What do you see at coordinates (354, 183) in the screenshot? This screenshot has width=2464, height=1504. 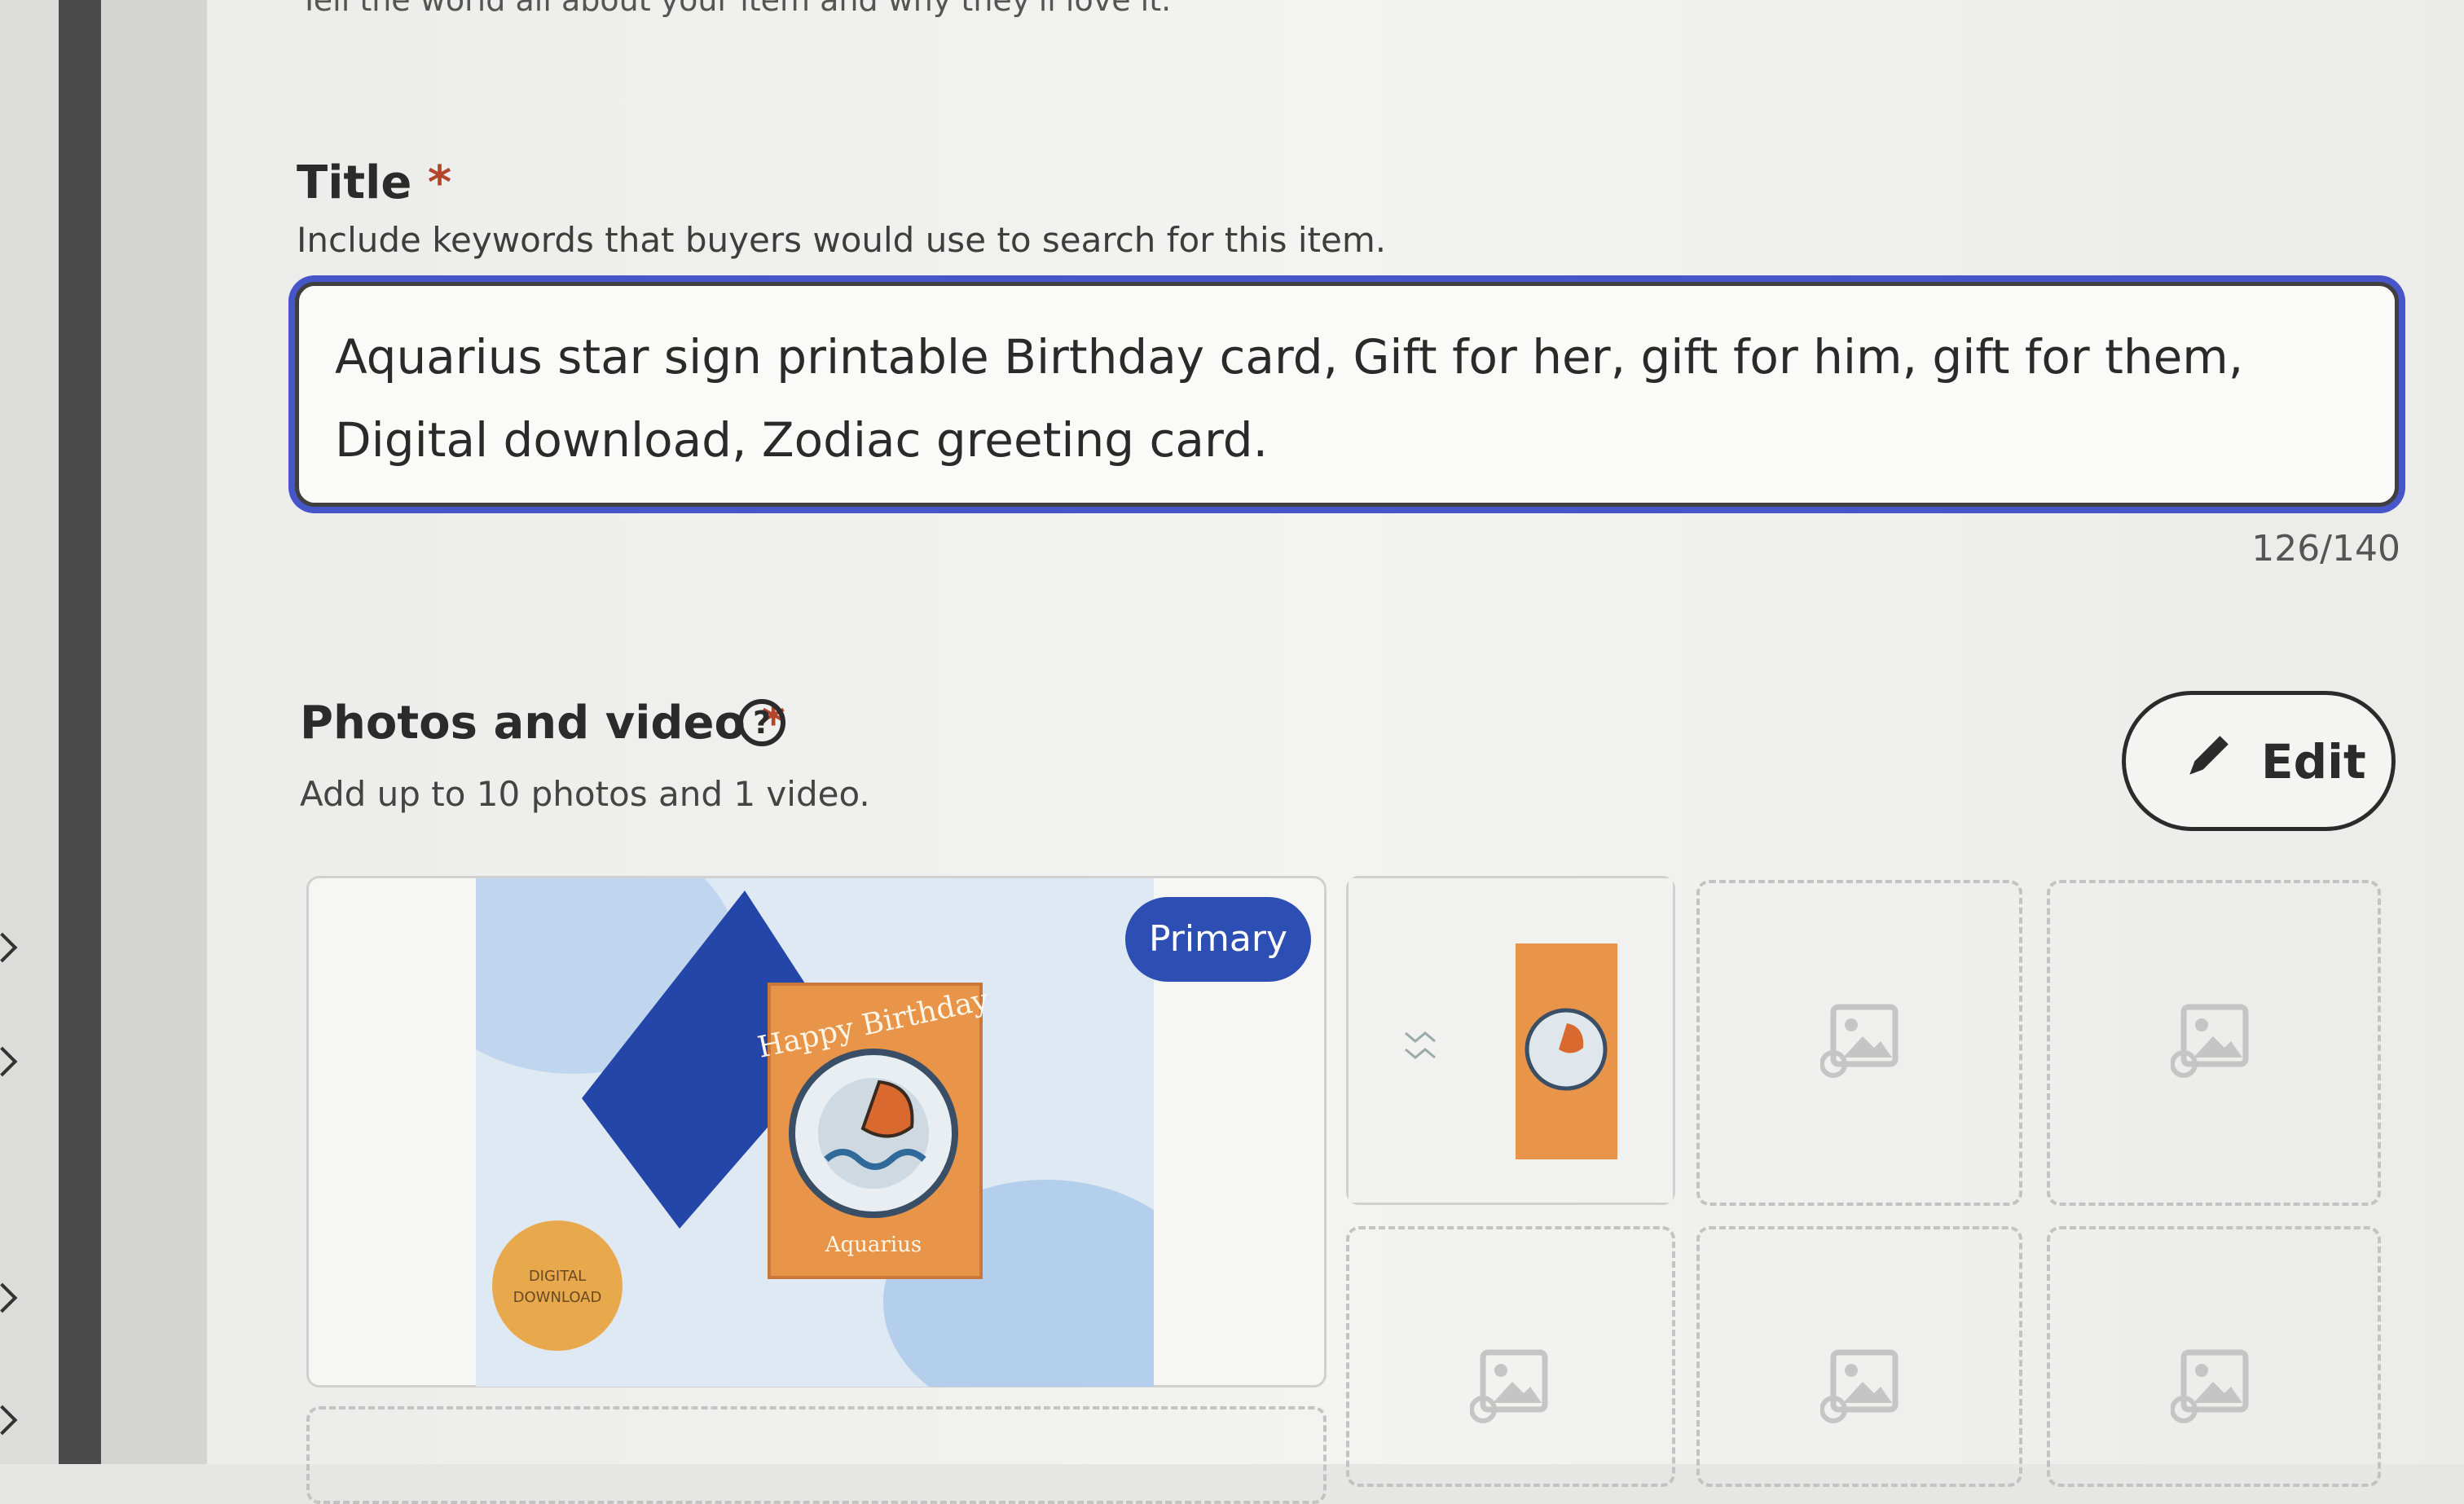 I see `title-label-text: Title` at bounding box center [354, 183].